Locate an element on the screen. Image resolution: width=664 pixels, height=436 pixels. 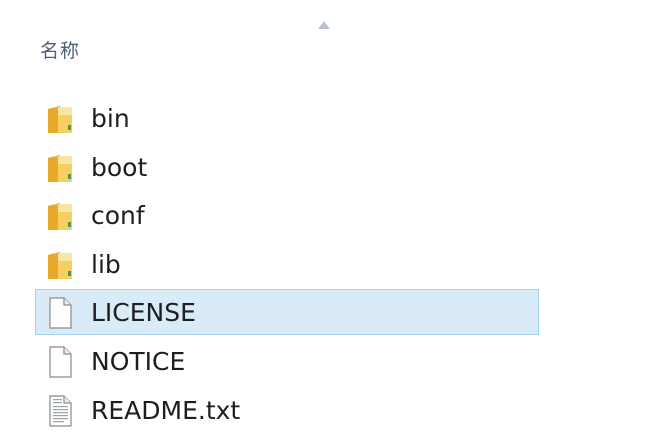
file-name: conf is located at coordinates (118, 216).